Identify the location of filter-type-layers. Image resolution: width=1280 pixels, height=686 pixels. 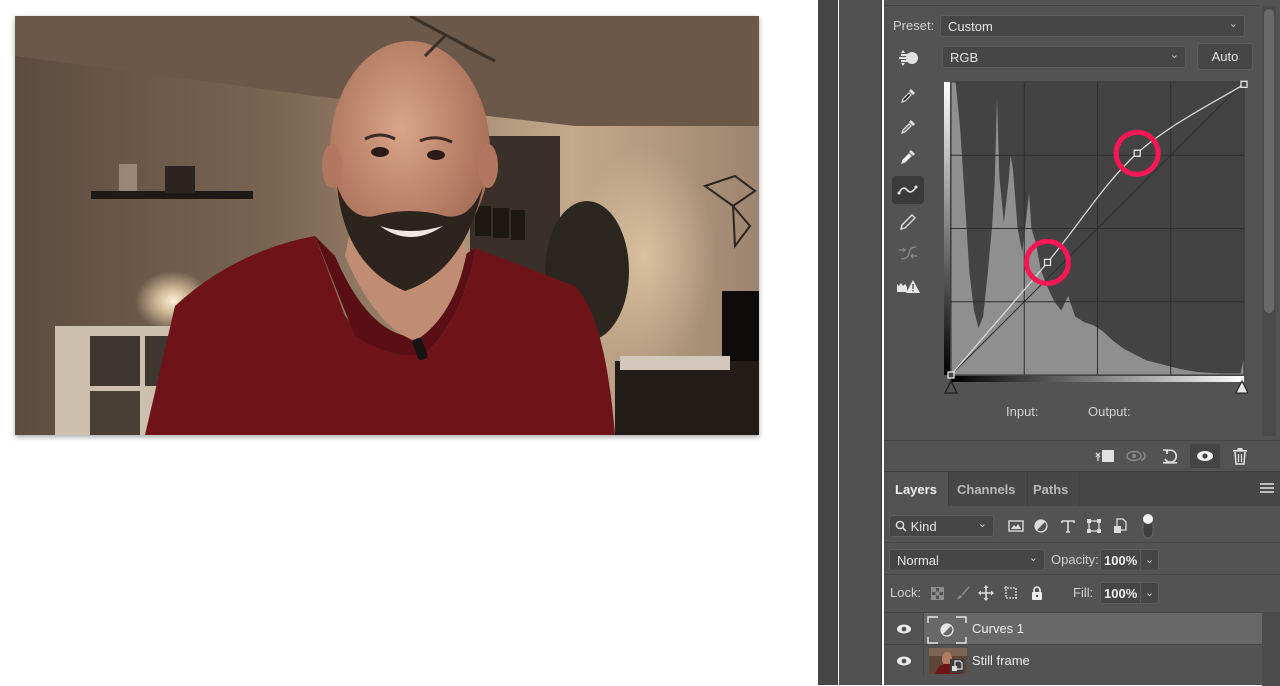
(1068, 526).